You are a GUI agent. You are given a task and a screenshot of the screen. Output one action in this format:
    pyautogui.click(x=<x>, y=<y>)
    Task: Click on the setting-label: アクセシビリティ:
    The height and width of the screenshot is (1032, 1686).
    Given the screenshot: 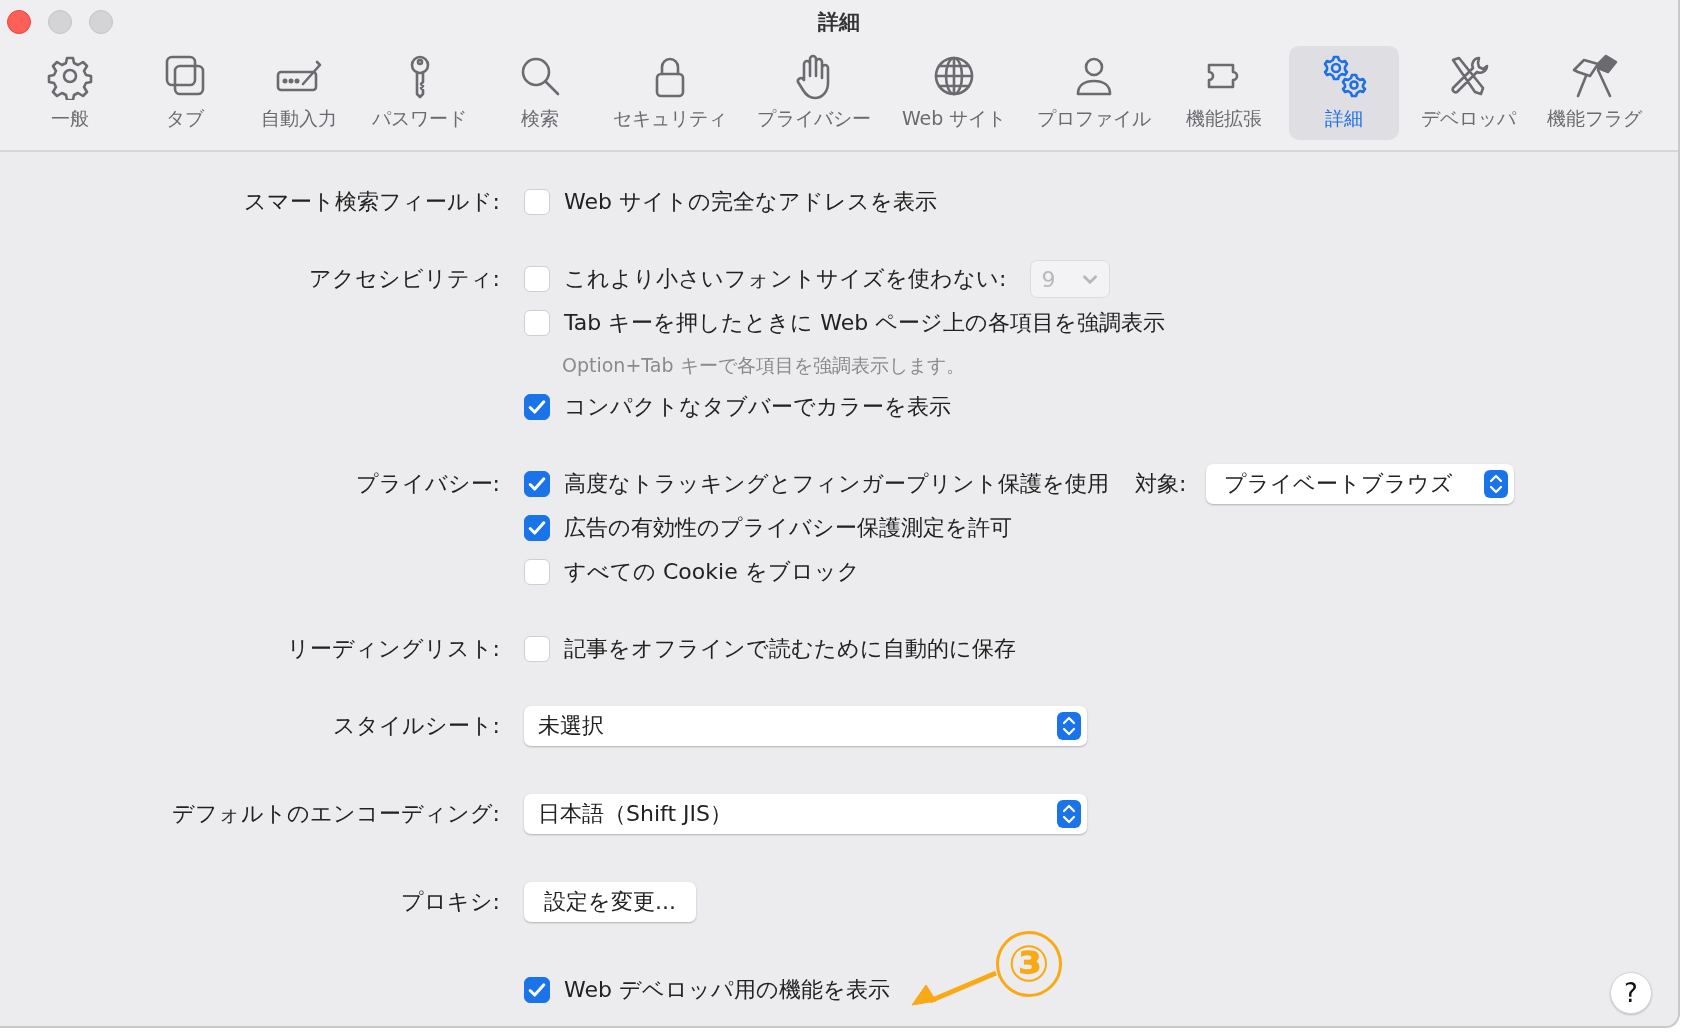 What is the action you would take?
    pyautogui.click(x=404, y=278)
    